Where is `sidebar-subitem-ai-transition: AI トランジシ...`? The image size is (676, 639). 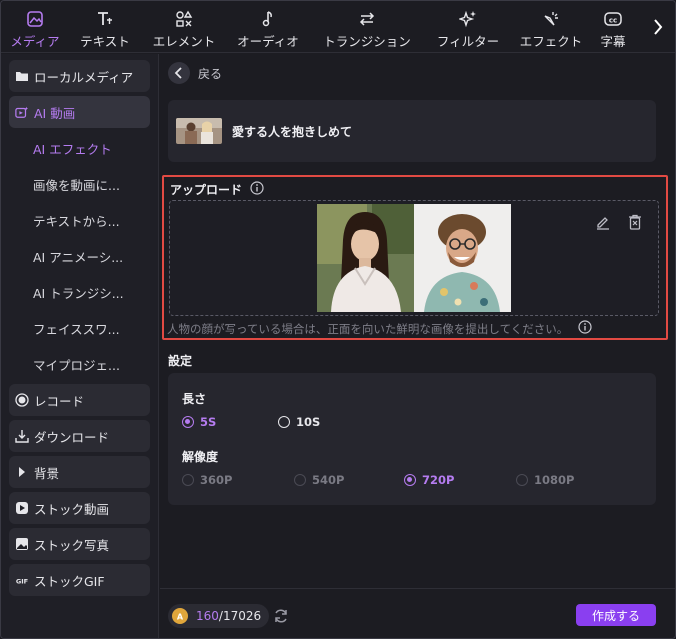 sidebar-subitem-ai-transition: AI トランジシ... is located at coordinates (79, 292).